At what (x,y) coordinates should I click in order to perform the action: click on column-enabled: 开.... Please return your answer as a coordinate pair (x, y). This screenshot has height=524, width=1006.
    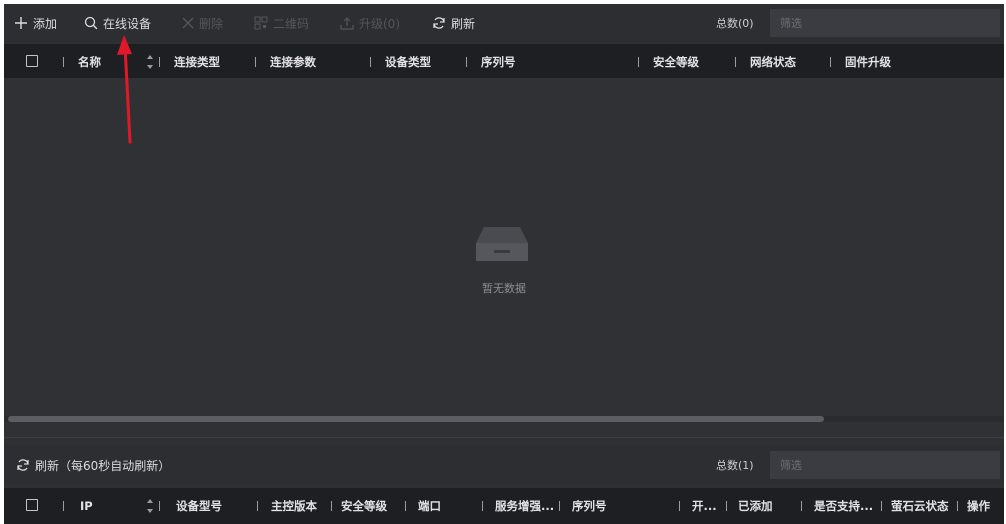
    Looking at the image, I should click on (704, 506).